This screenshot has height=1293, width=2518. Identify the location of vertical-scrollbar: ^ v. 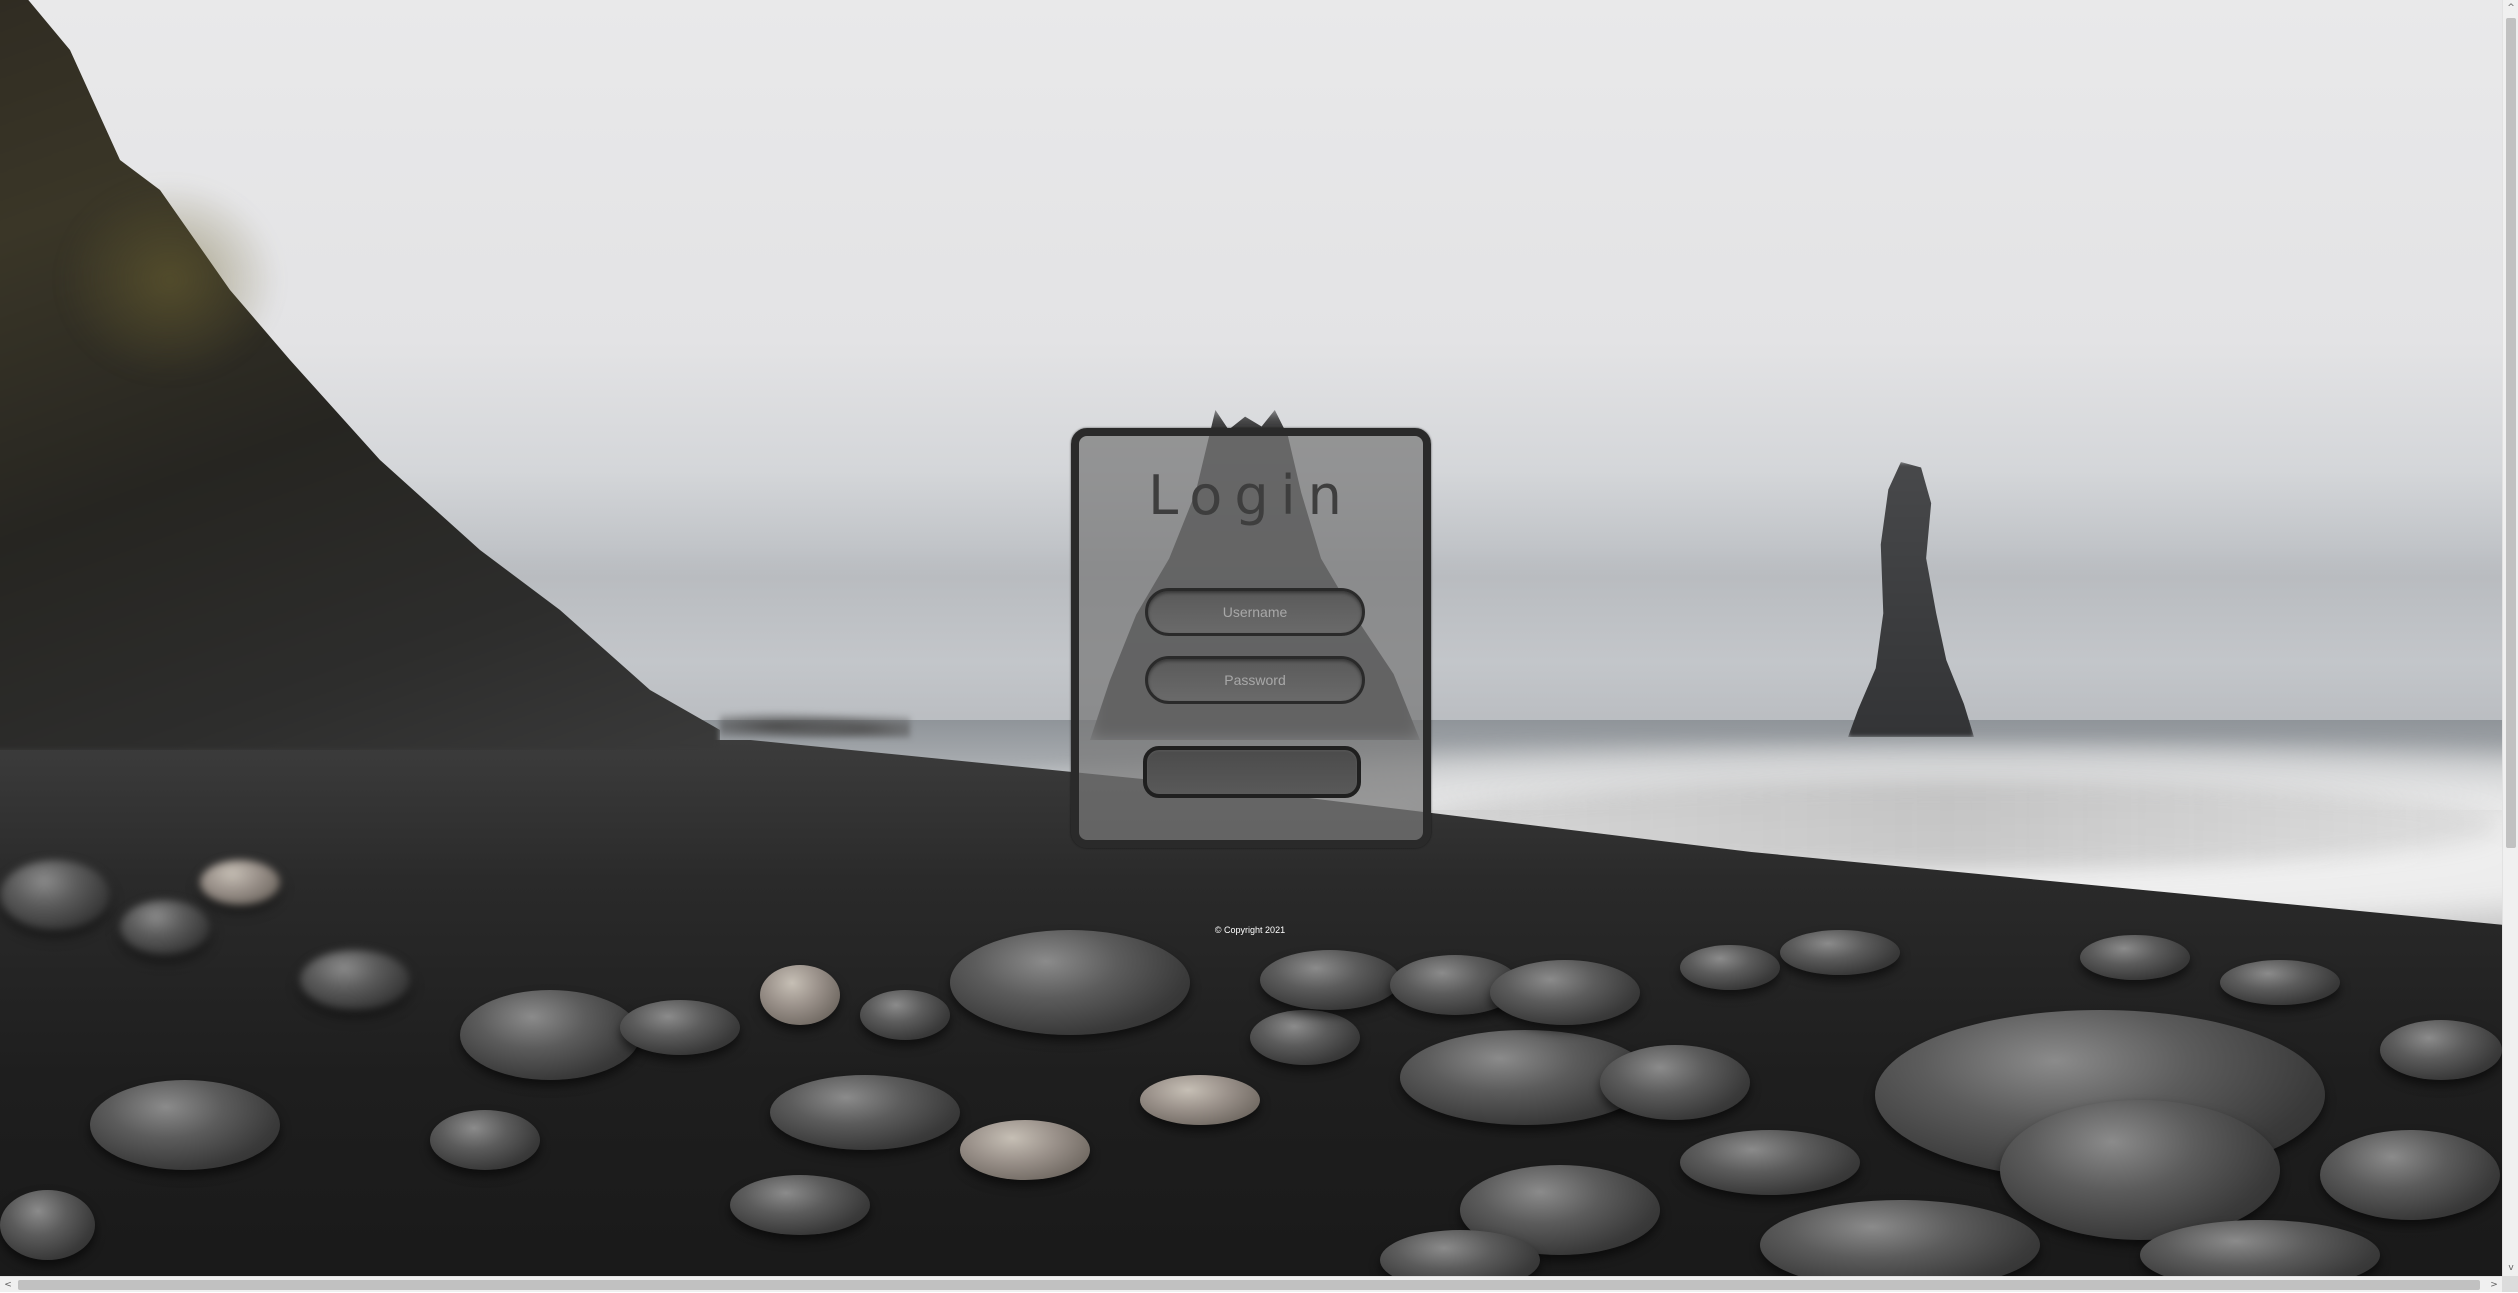
(2510, 638).